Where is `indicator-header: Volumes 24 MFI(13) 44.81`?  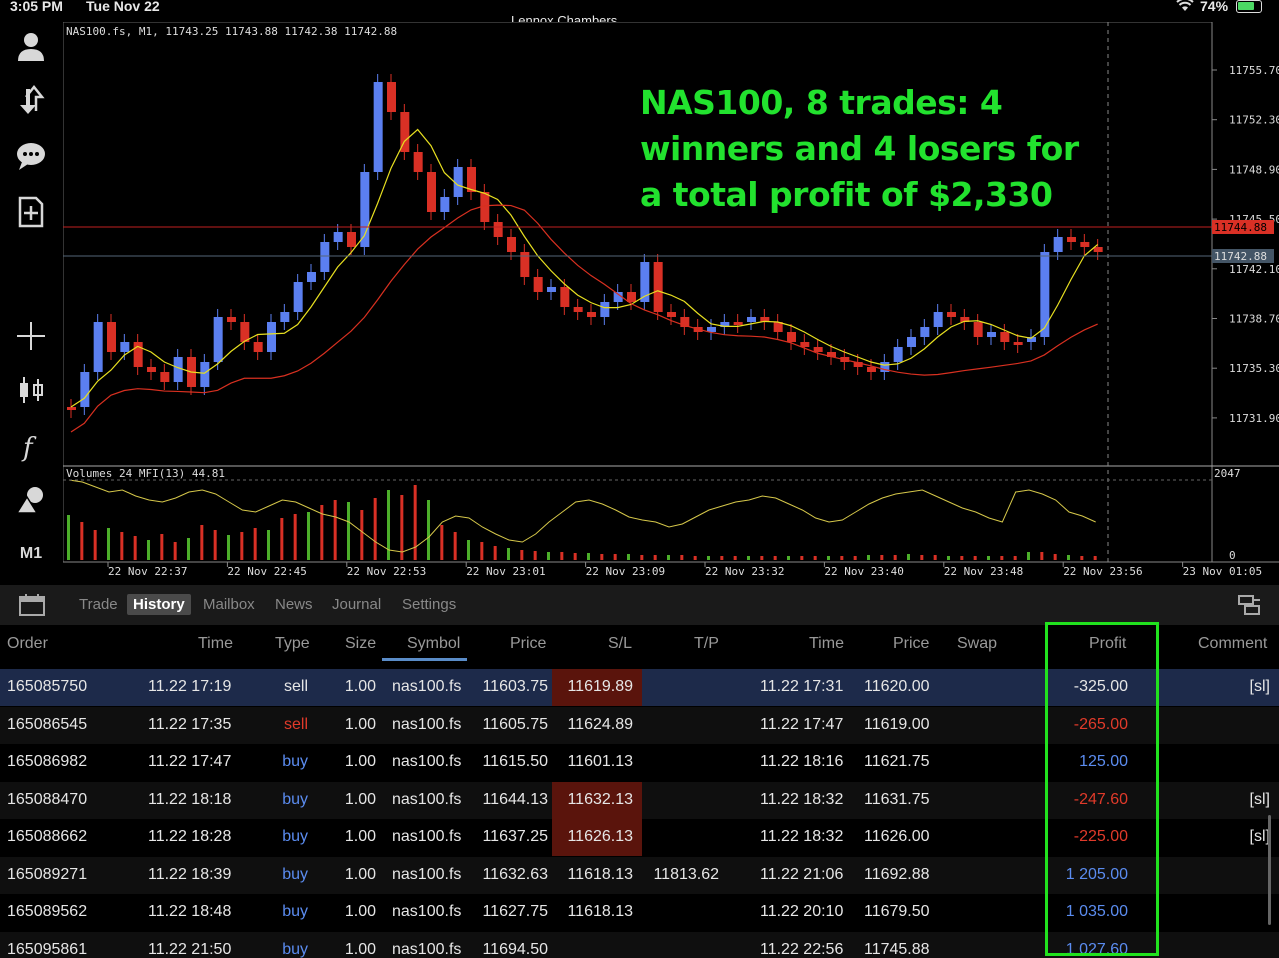 indicator-header: Volumes 24 MFI(13) 44.81 is located at coordinates (145, 473).